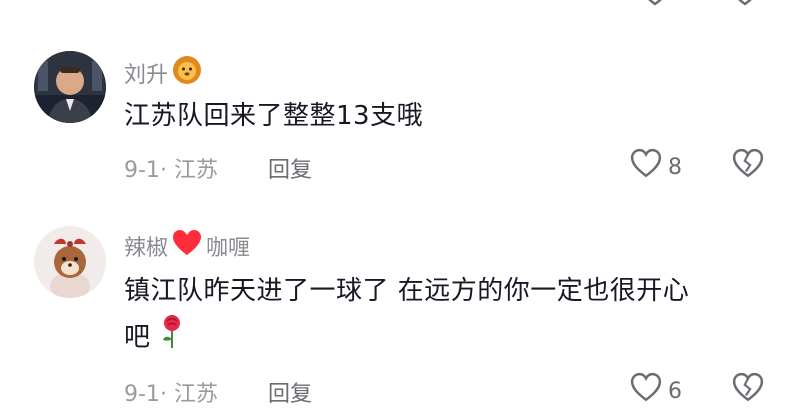 The image size is (800, 410). I want to click on comment-username: 辣椒 咖喱, so click(187, 246).